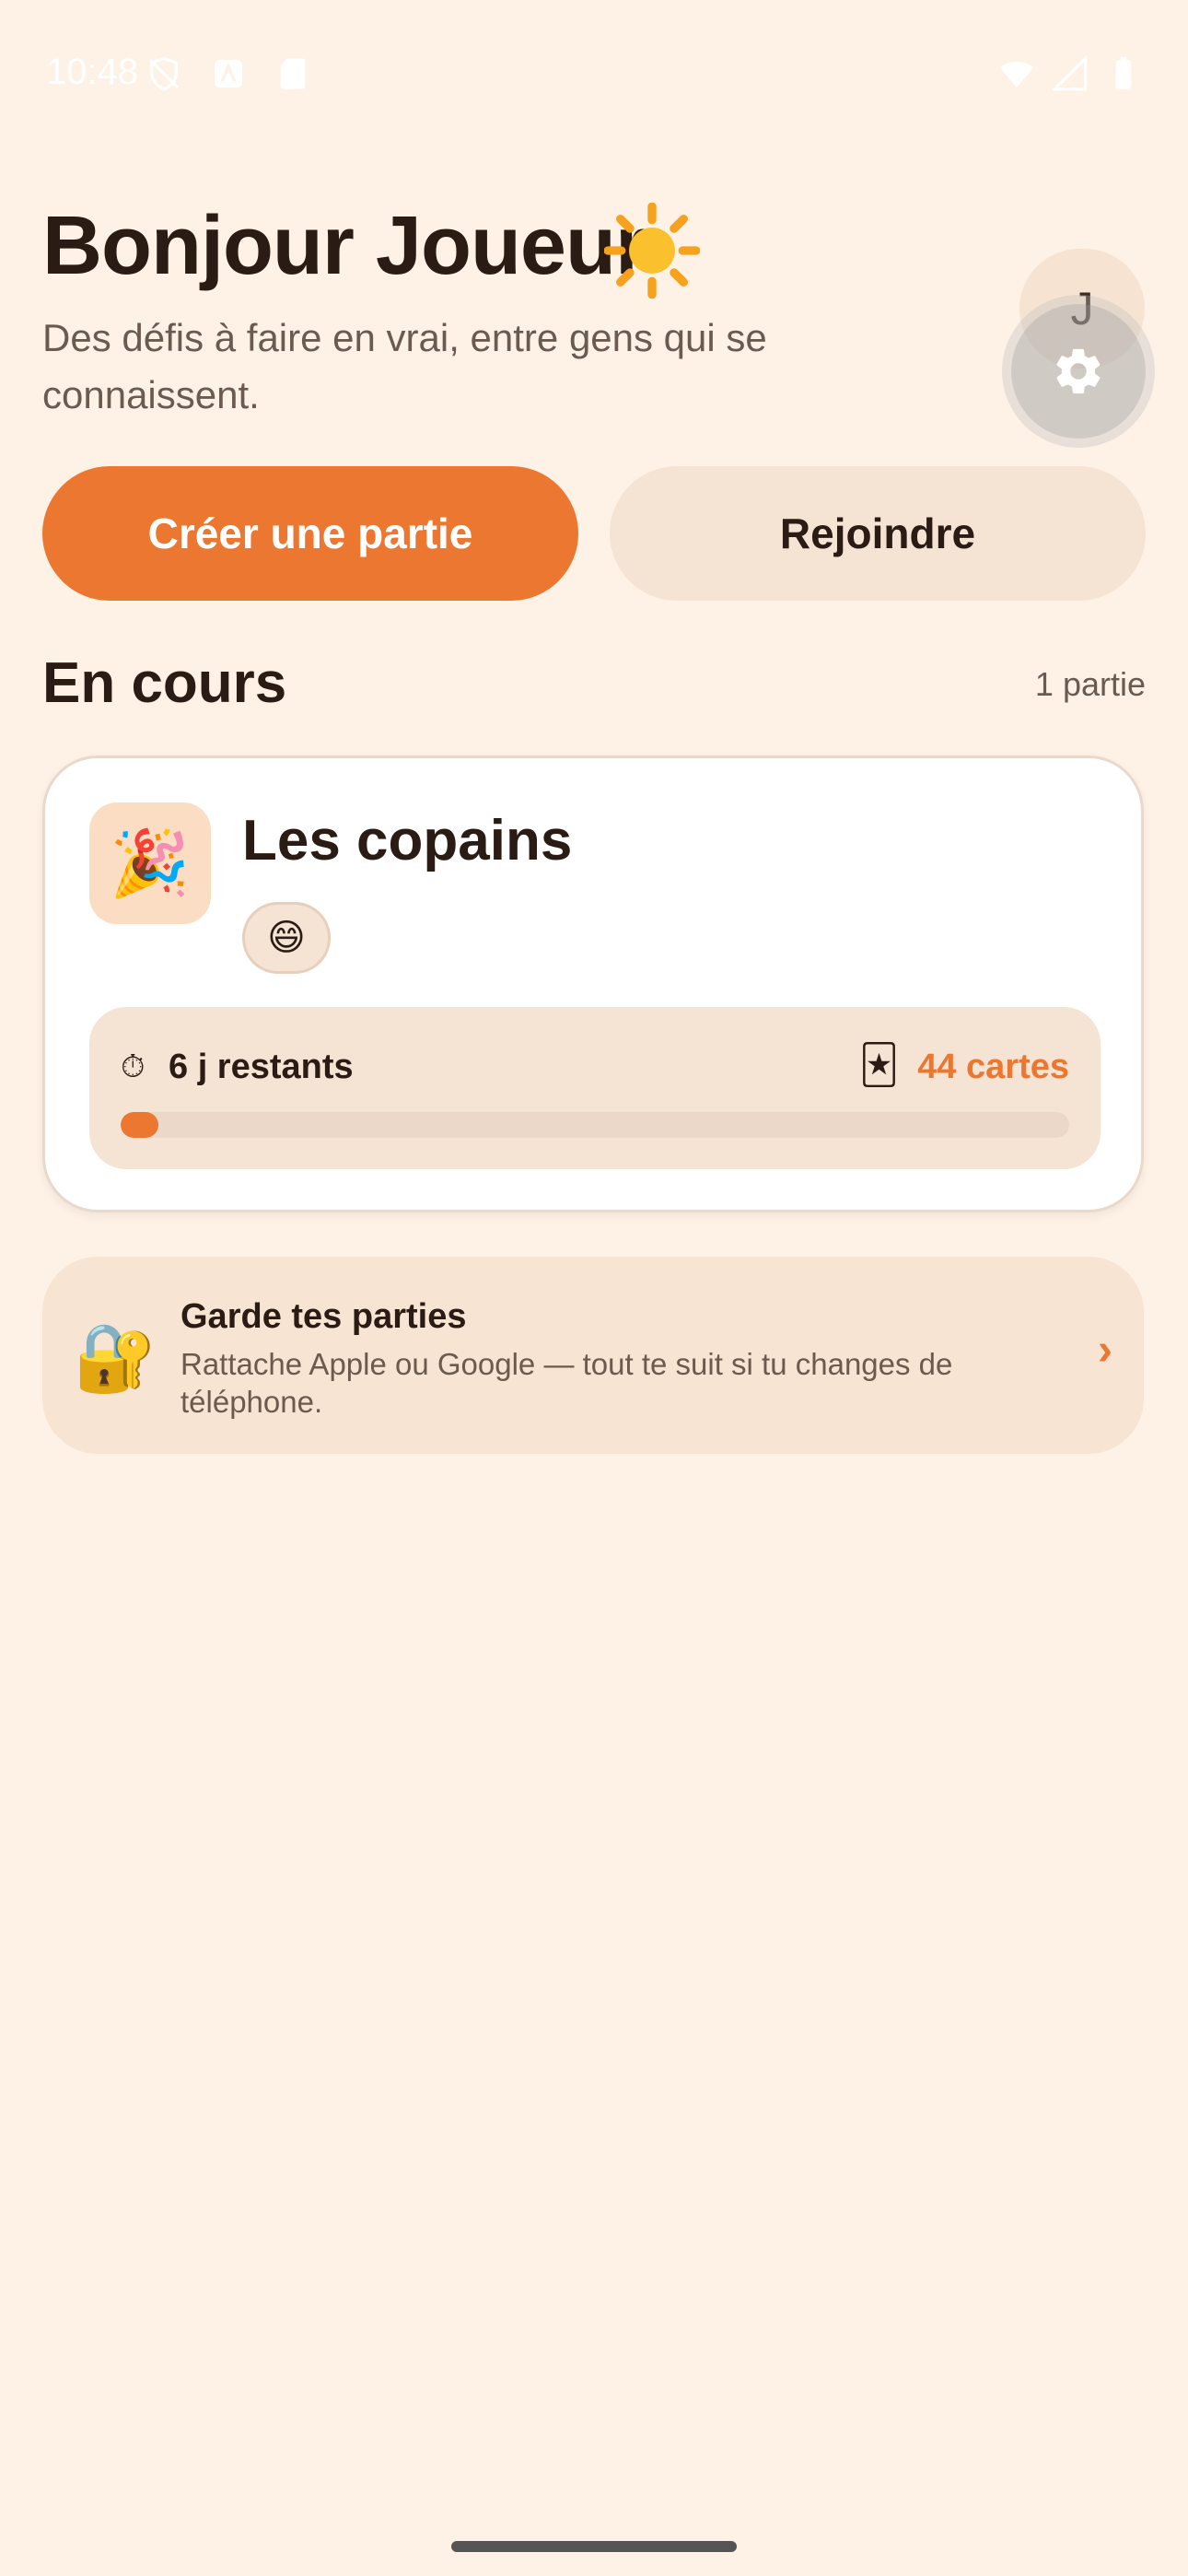  I want to click on status-notification-icons, so click(228, 73).